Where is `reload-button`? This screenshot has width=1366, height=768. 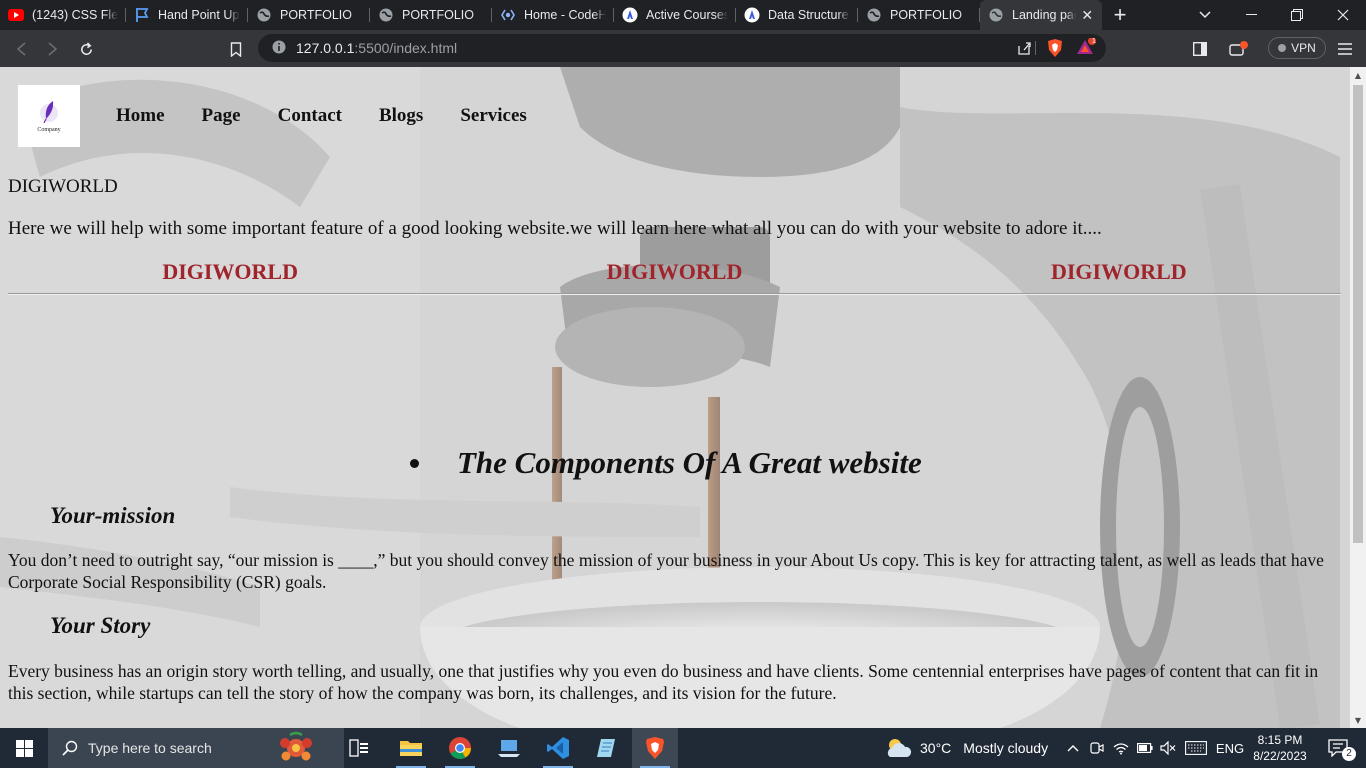
reload-button is located at coordinates (86, 49).